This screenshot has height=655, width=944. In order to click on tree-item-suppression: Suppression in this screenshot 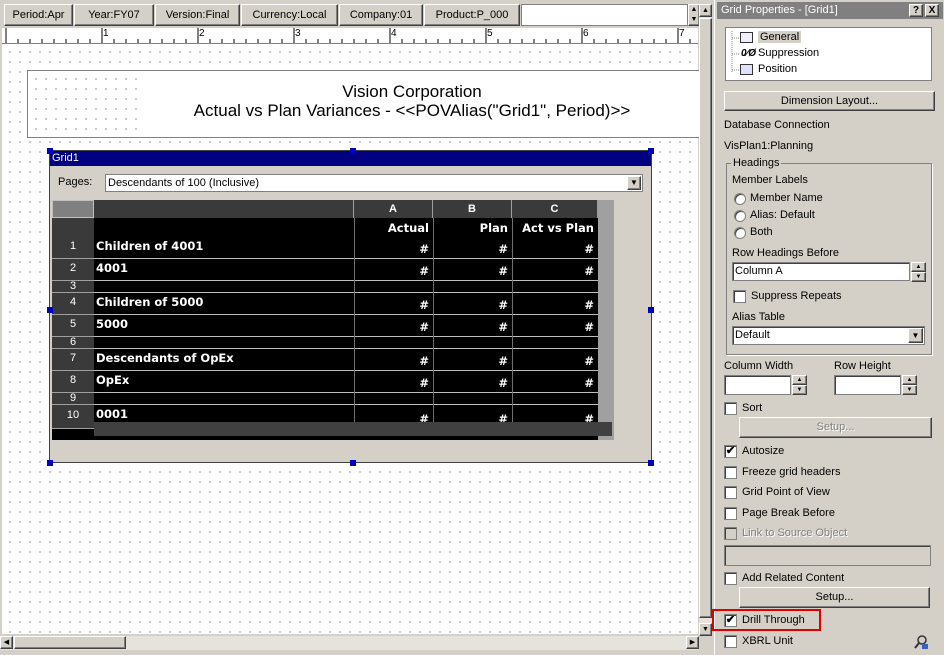, I will do `click(788, 53)`.